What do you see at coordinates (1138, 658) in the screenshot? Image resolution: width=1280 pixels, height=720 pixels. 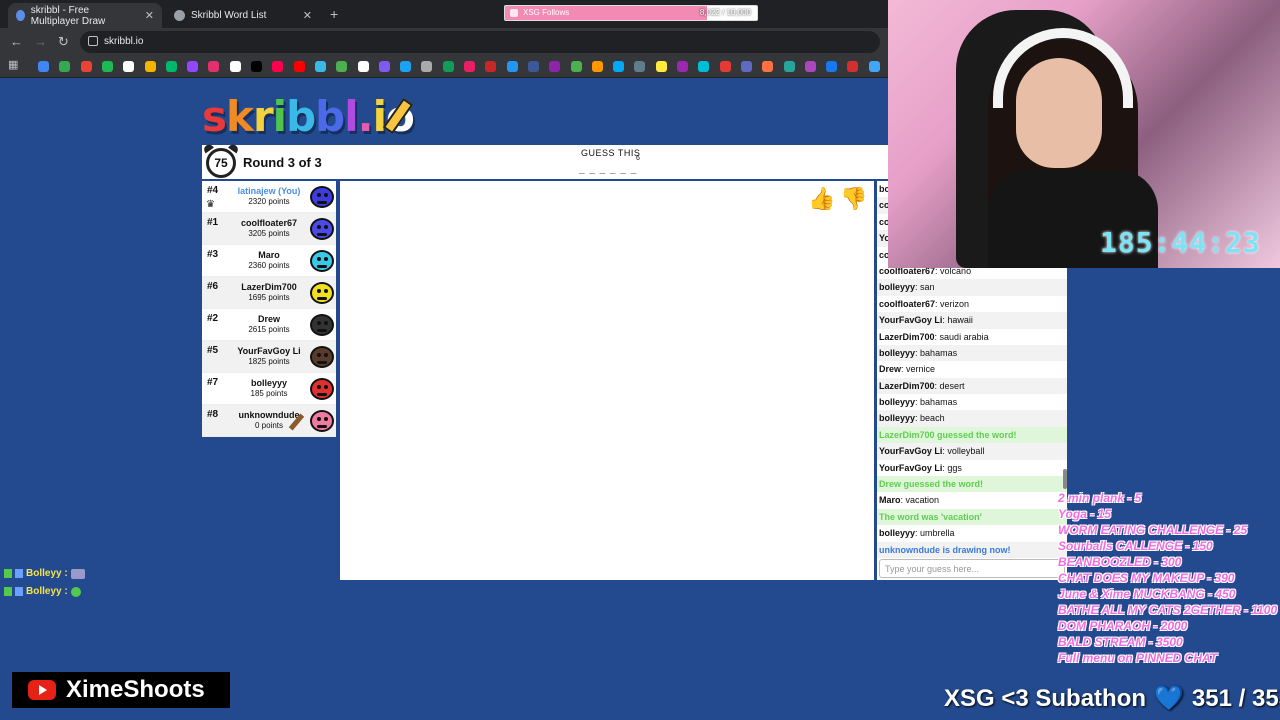 I see `menu-item: Full menu on PINNED CHAT` at bounding box center [1138, 658].